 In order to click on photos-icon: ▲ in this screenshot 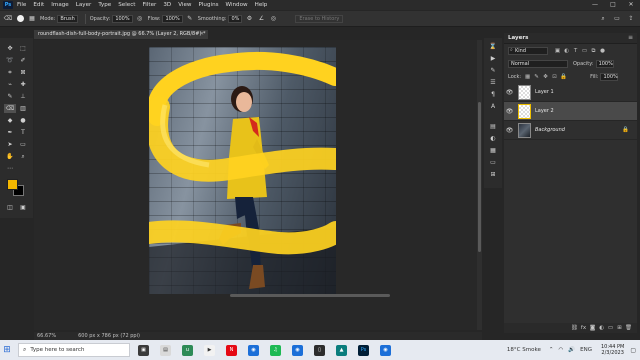, I will do `click(341, 350)`.